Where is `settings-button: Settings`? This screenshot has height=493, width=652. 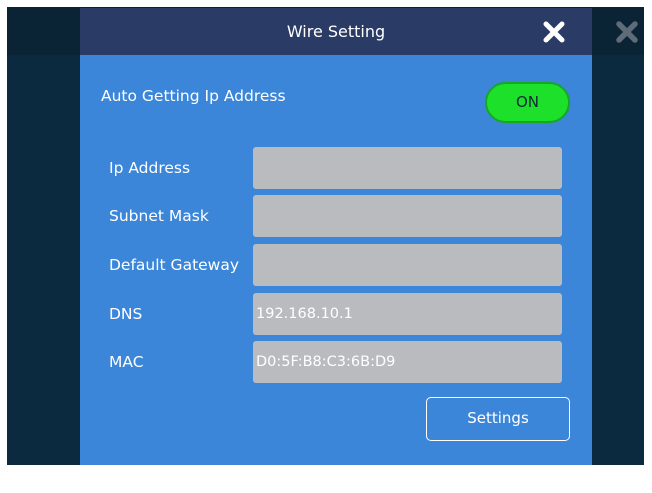 settings-button: Settings is located at coordinates (498, 419).